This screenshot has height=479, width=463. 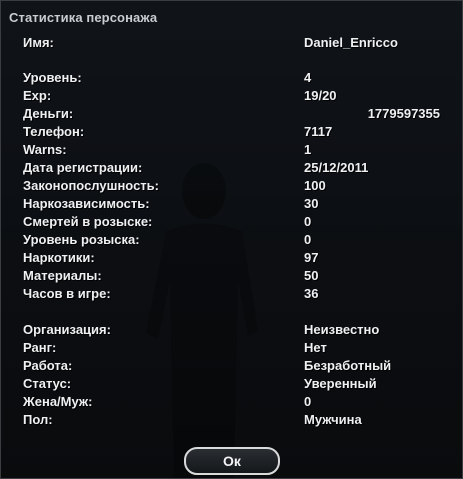 I want to click on stat-row-money: Деньги: 1779597355, so click(x=233, y=115).